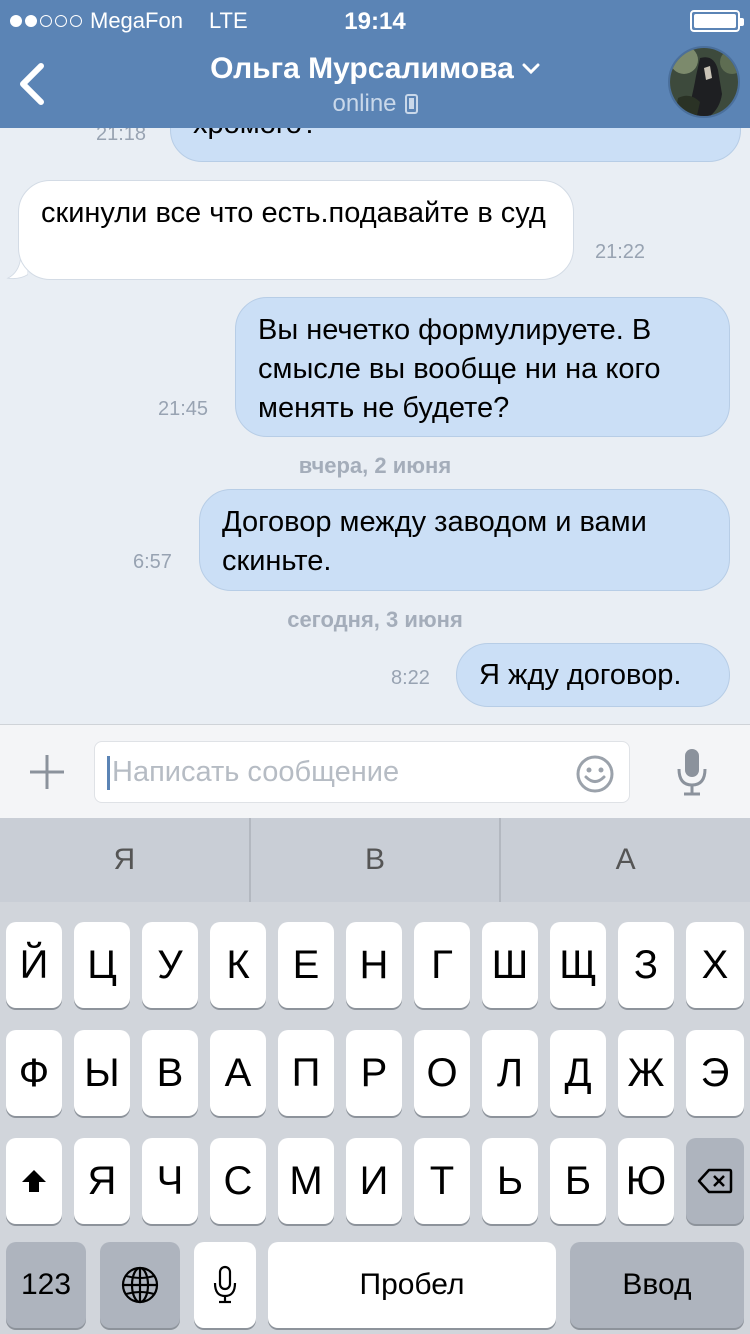  I want to click on key: П, so click(306, 1073).